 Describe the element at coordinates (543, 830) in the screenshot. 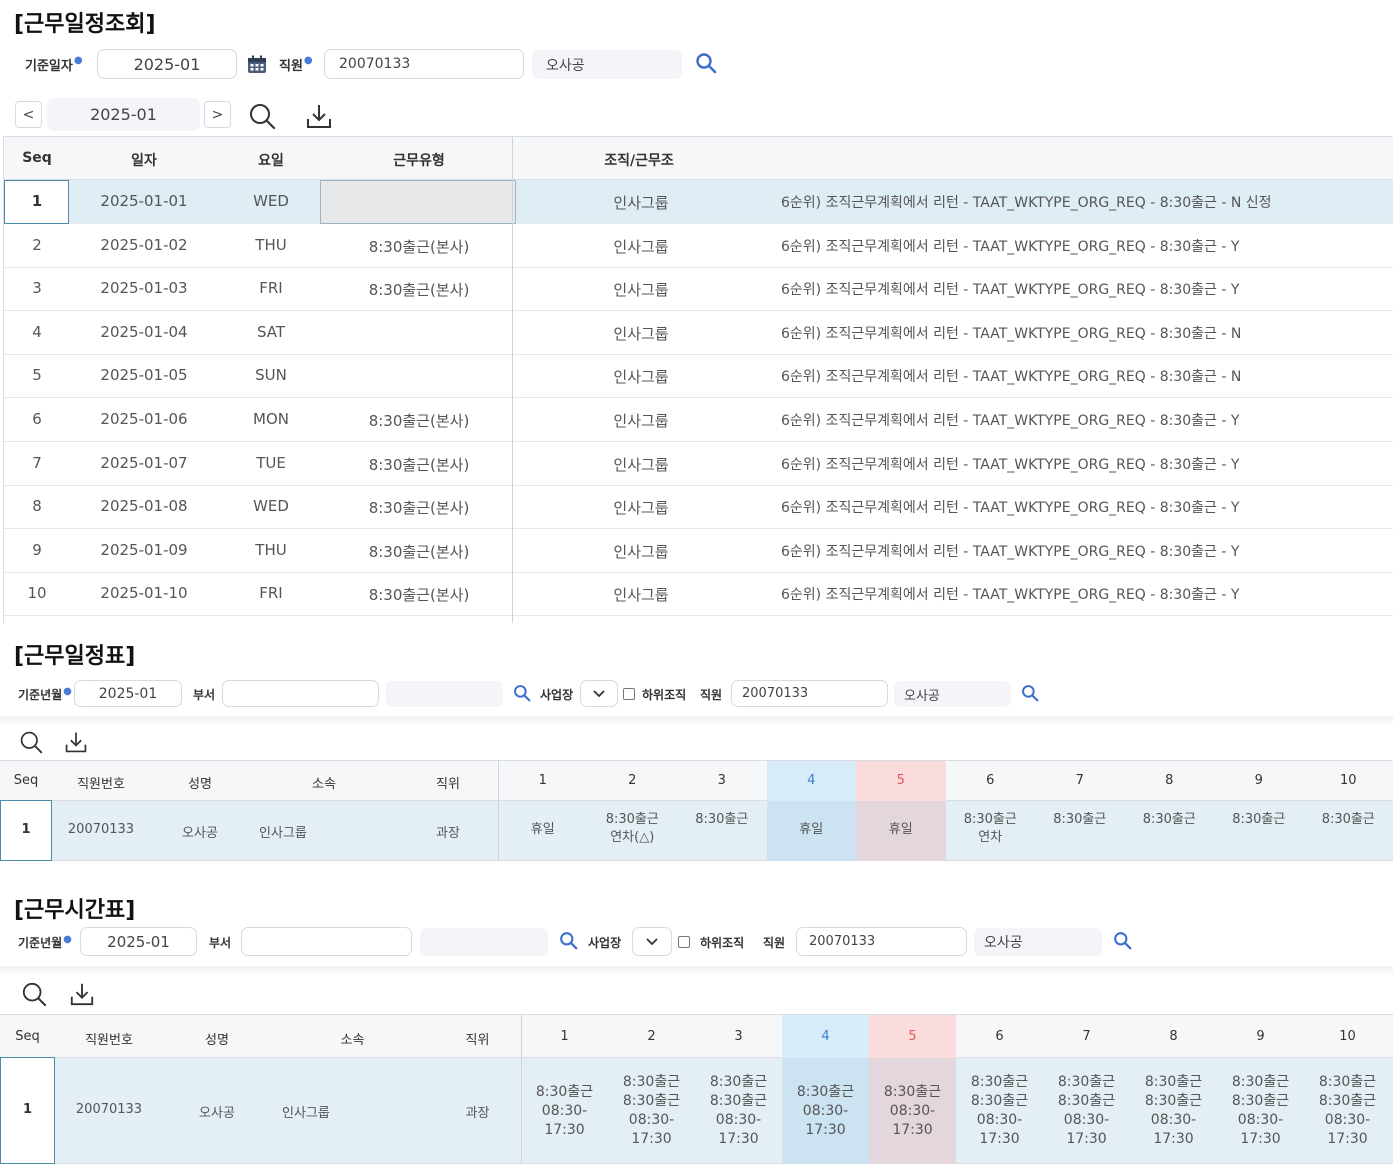

I see `day-cell-1: 휴일` at that location.